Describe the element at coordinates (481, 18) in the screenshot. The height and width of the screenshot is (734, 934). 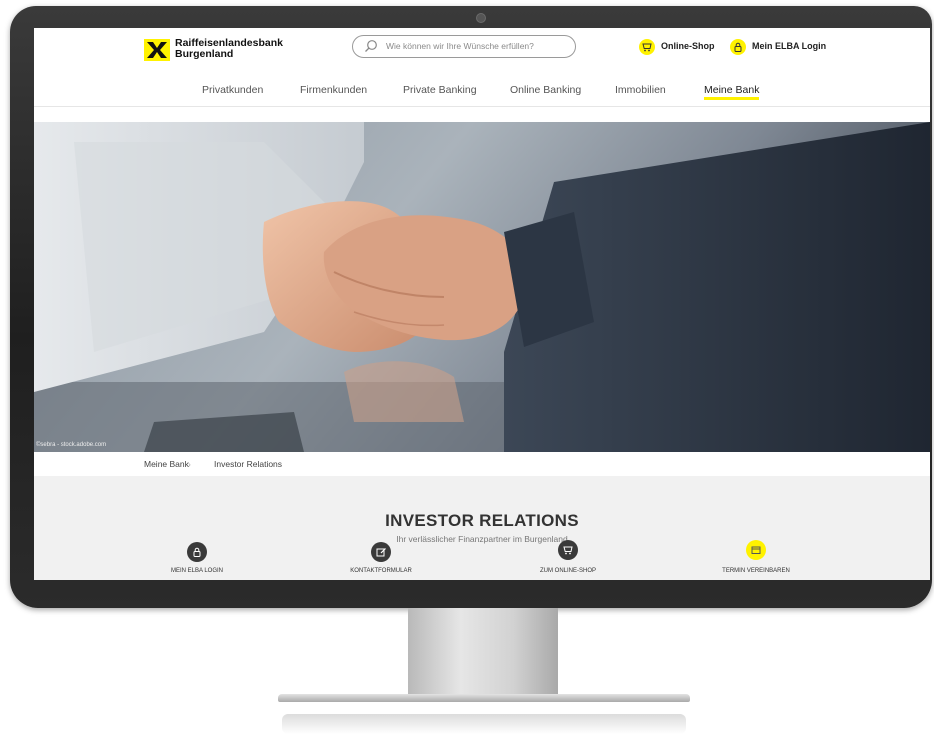
I see `camera-icon` at that location.